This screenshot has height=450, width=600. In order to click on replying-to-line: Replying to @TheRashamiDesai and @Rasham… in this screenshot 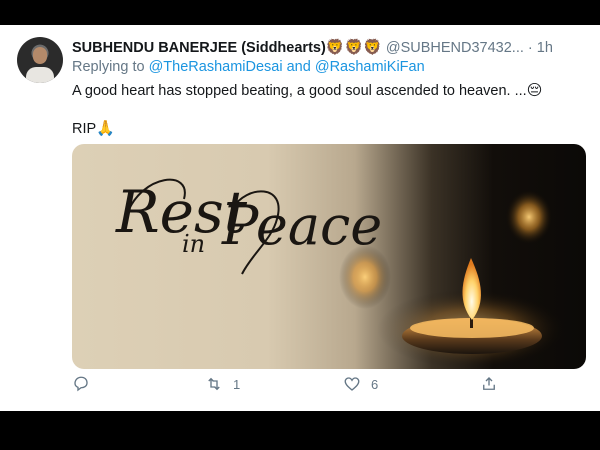, I will do `click(248, 67)`.